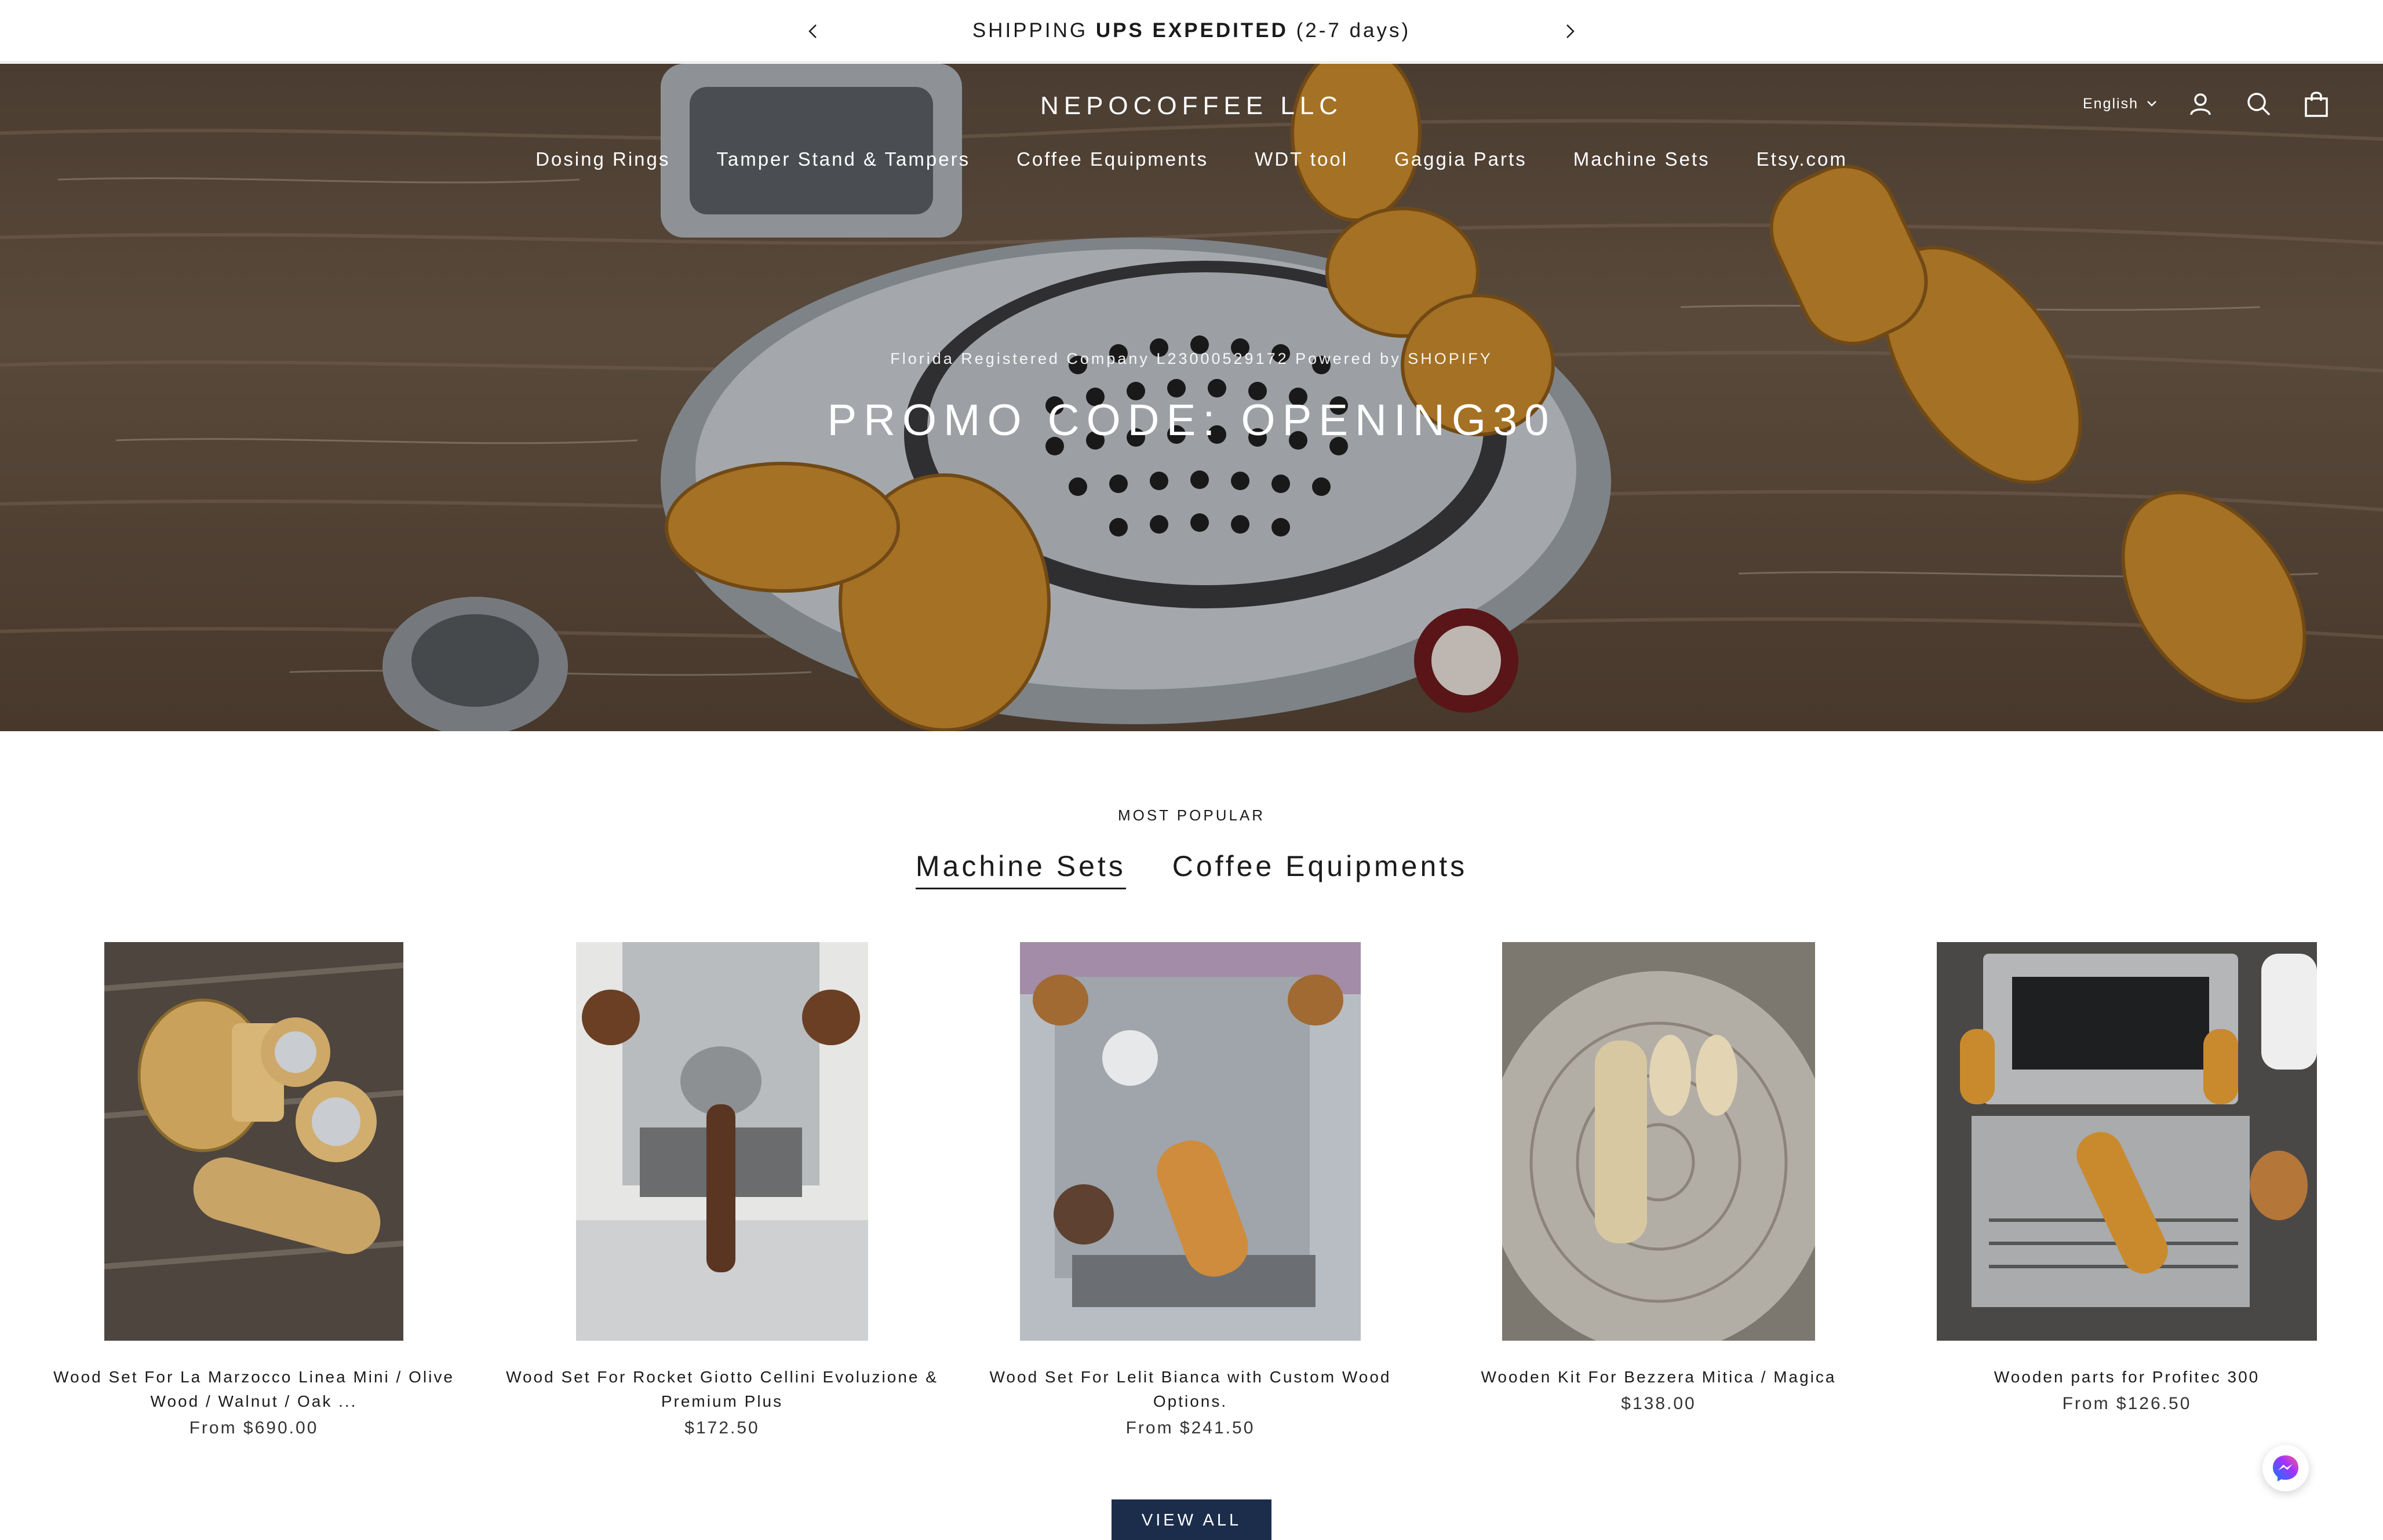 Image resolution: width=2383 pixels, height=1540 pixels. I want to click on tab-coffee-equipments: Coffee Equipments, so click(1320, 869).